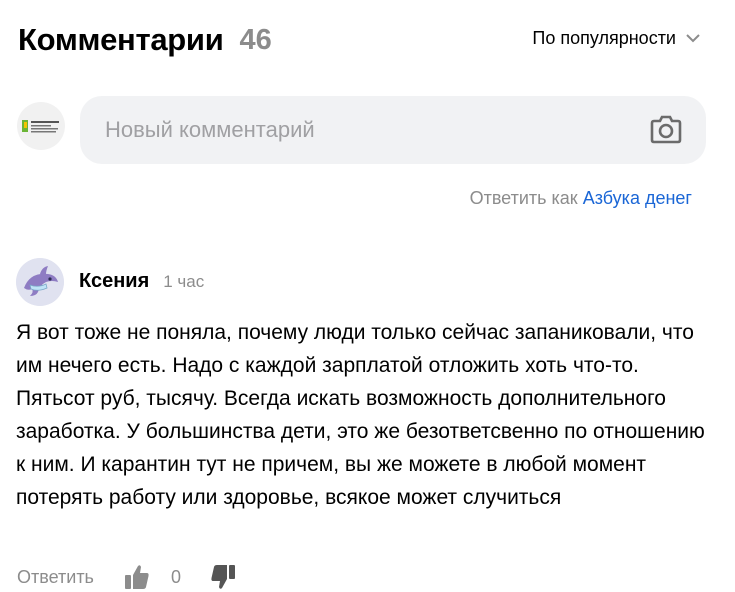  Describe the element at coordinates (175, 576) in the screenshot. I see `vote-count: 0` at that location.